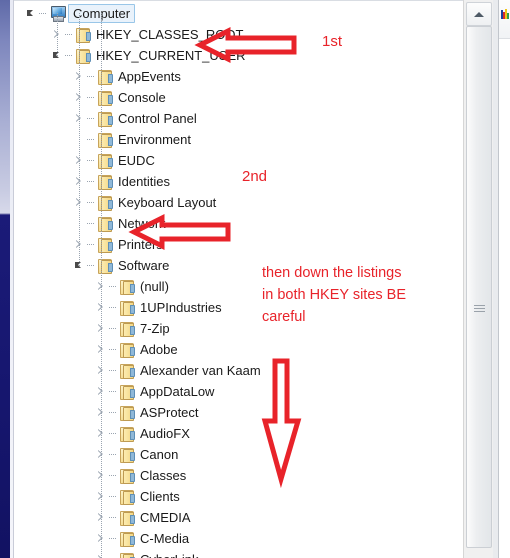  Describe the element at coordinates (31, 13) in the screenshot. I see `collapse-triangle-icon` at that location.